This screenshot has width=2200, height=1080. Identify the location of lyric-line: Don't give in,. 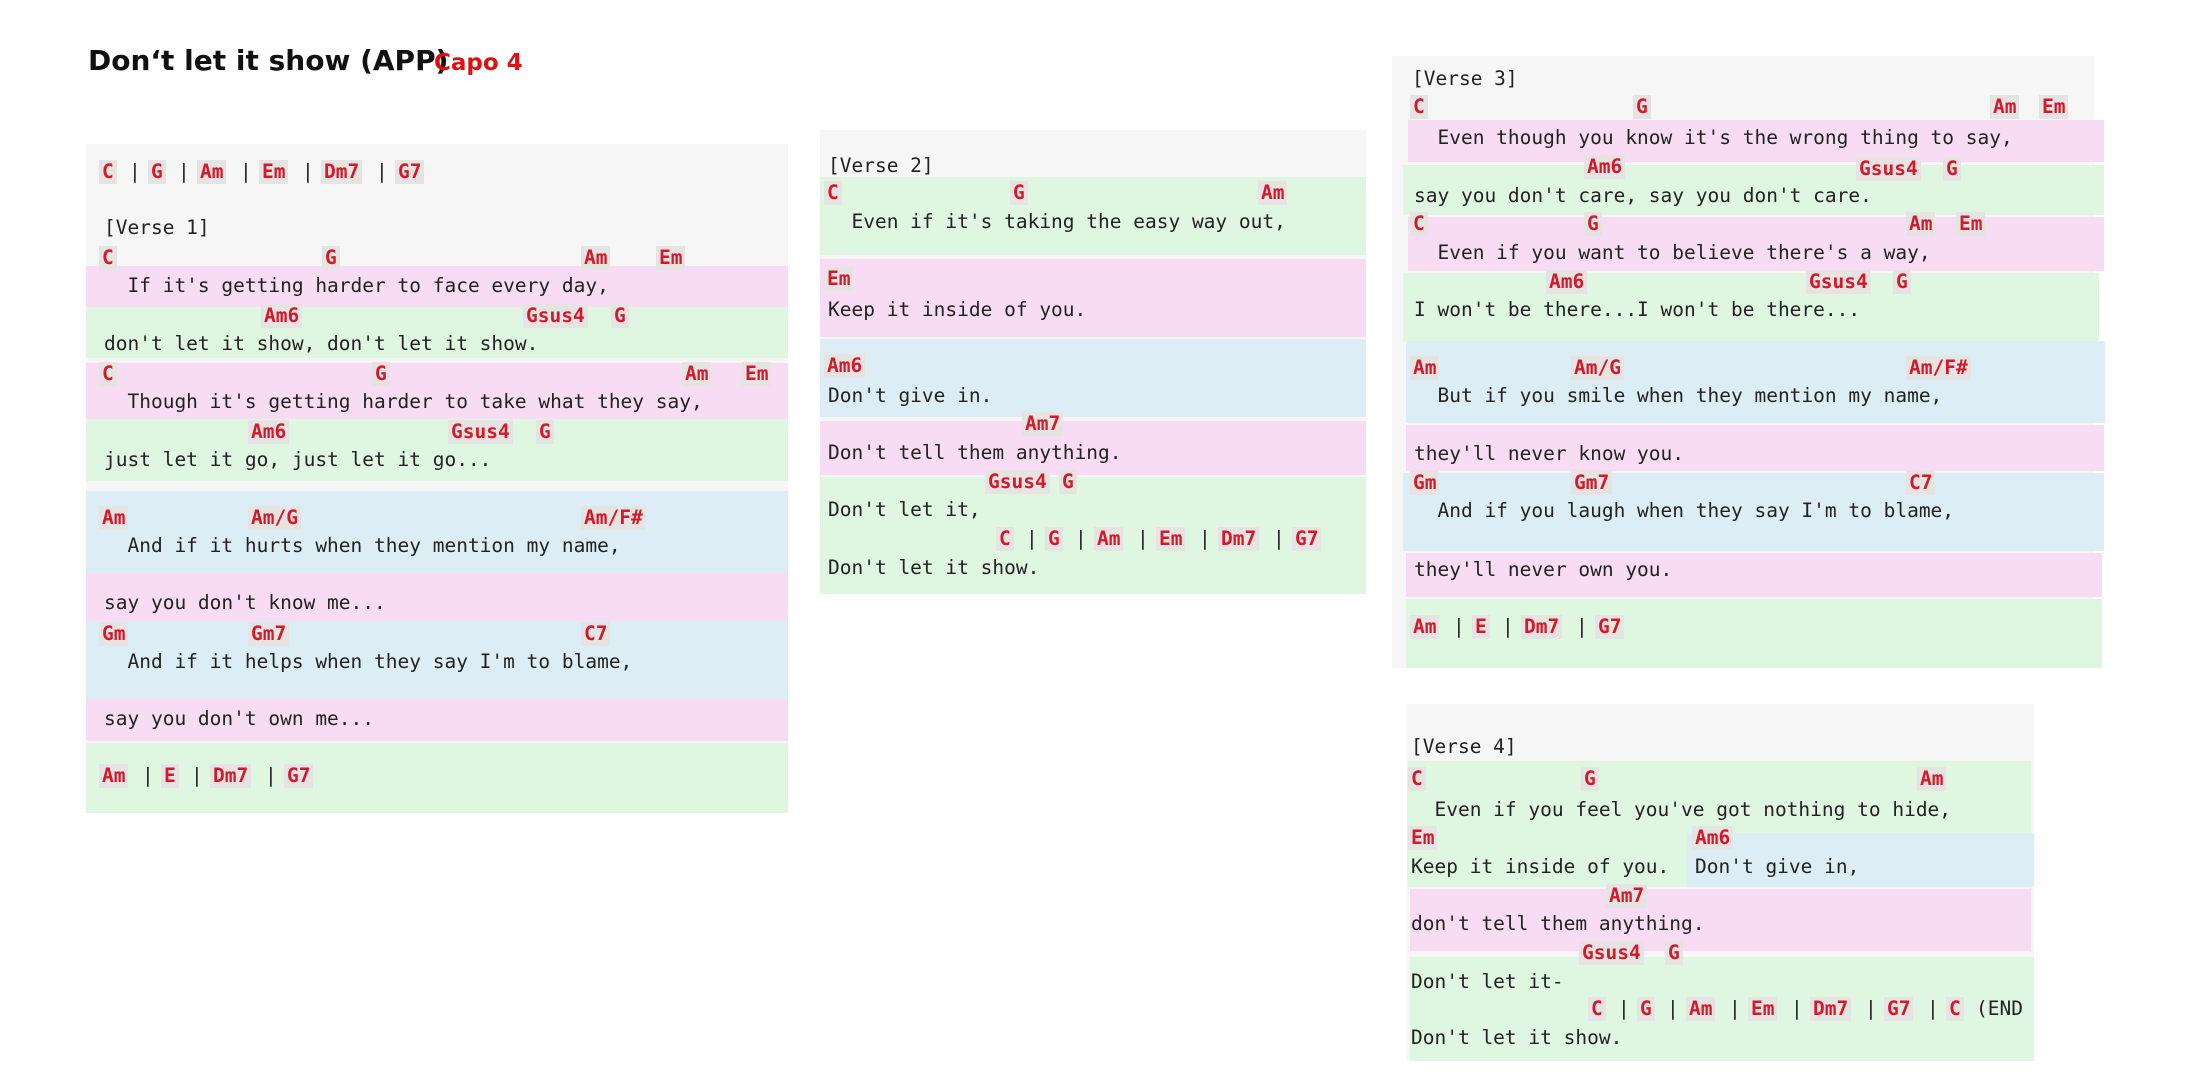
(1777, 866).